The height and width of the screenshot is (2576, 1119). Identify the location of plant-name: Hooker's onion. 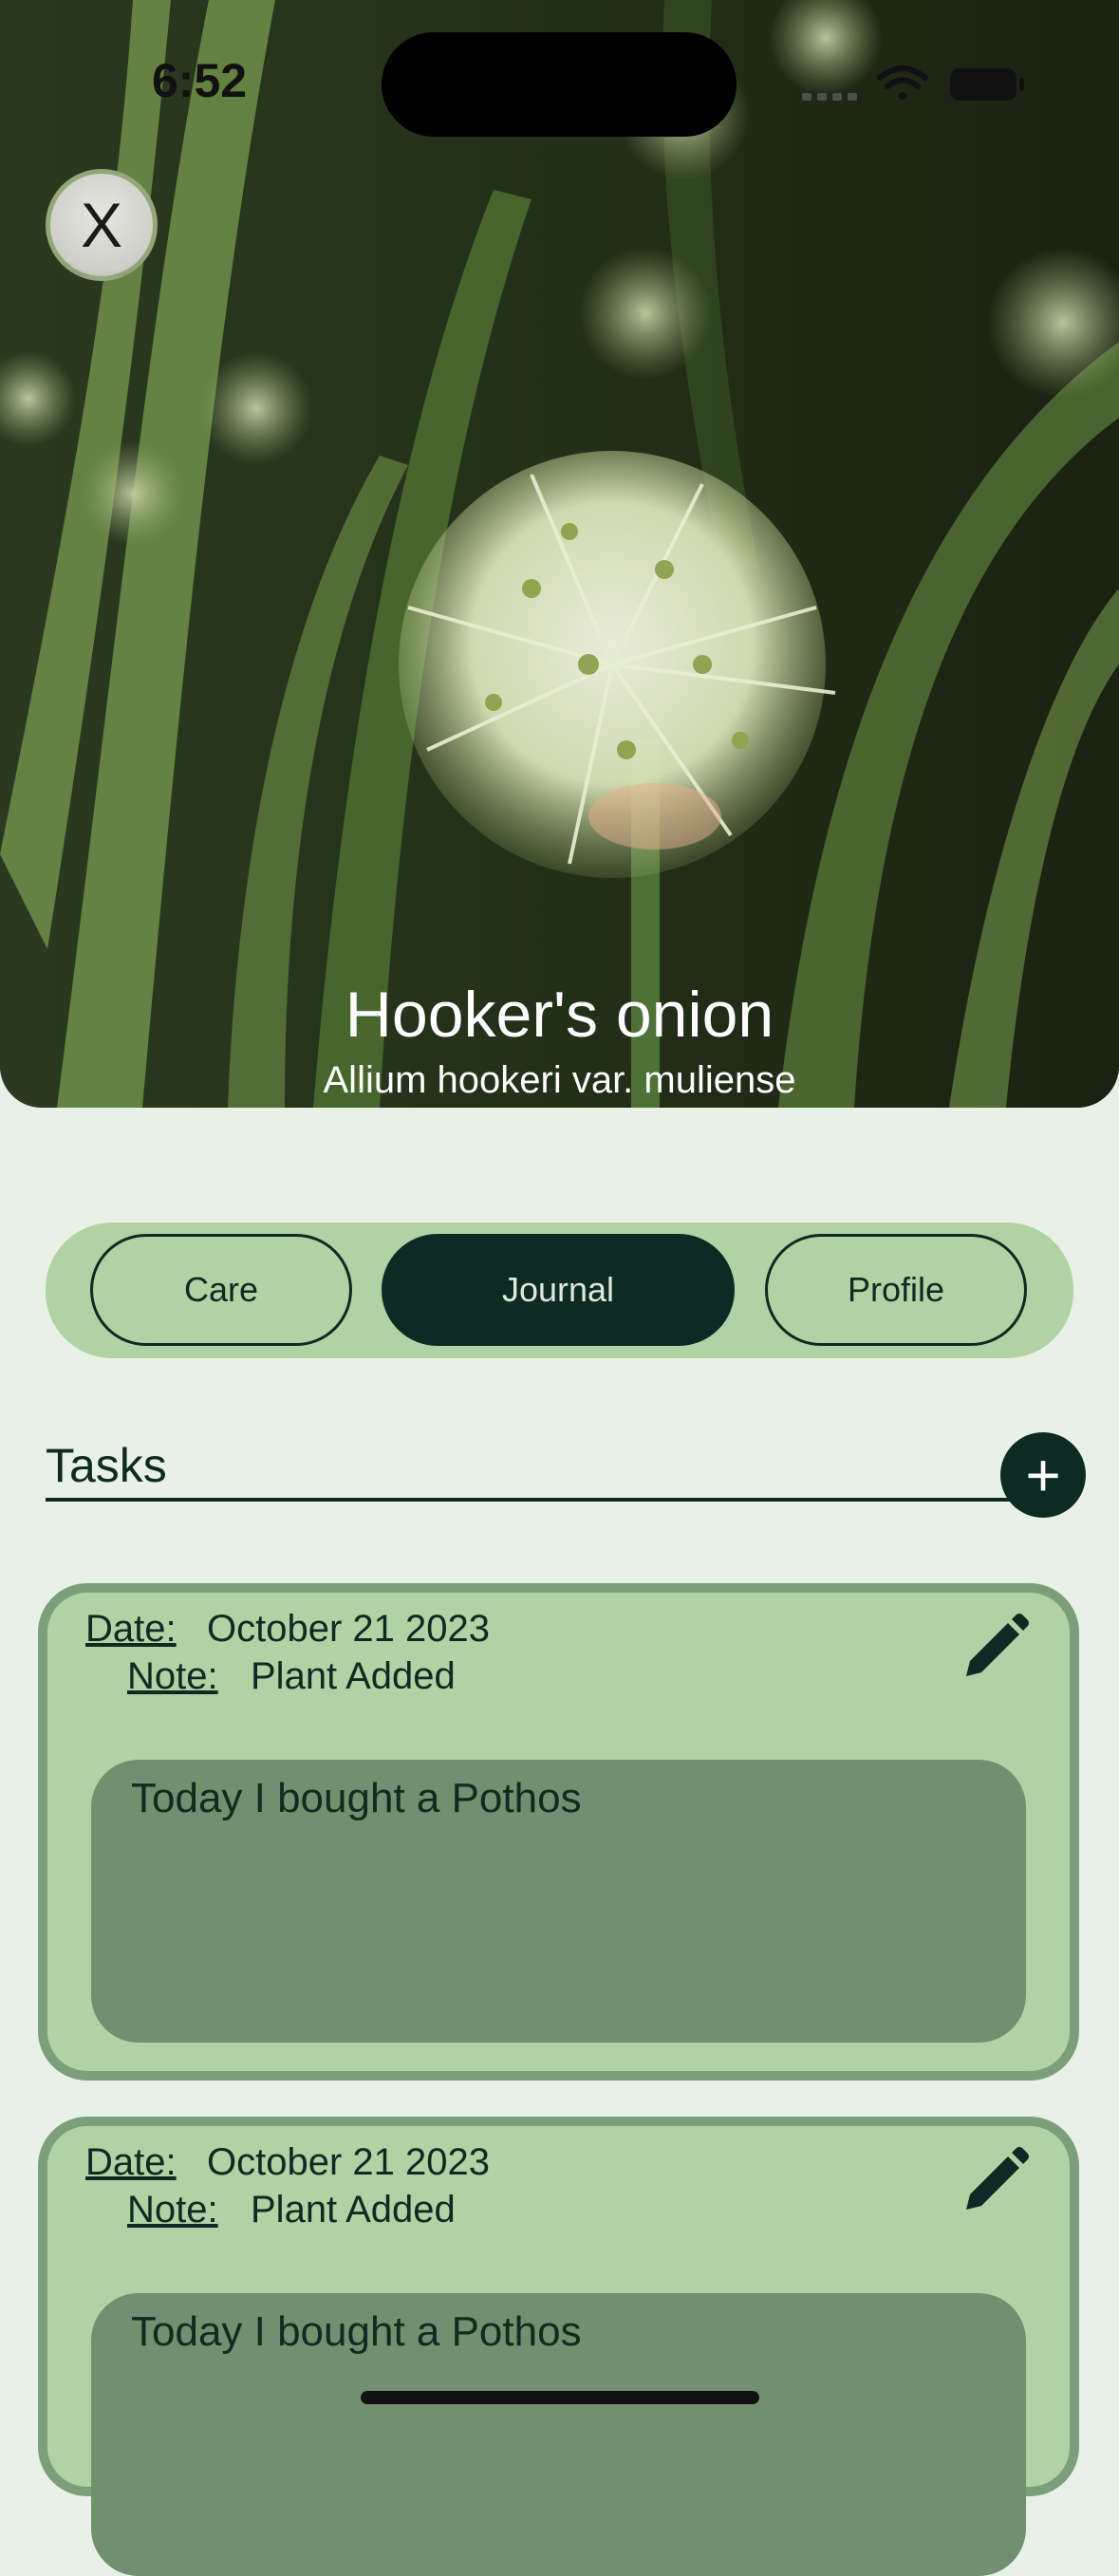
(559, 1015).